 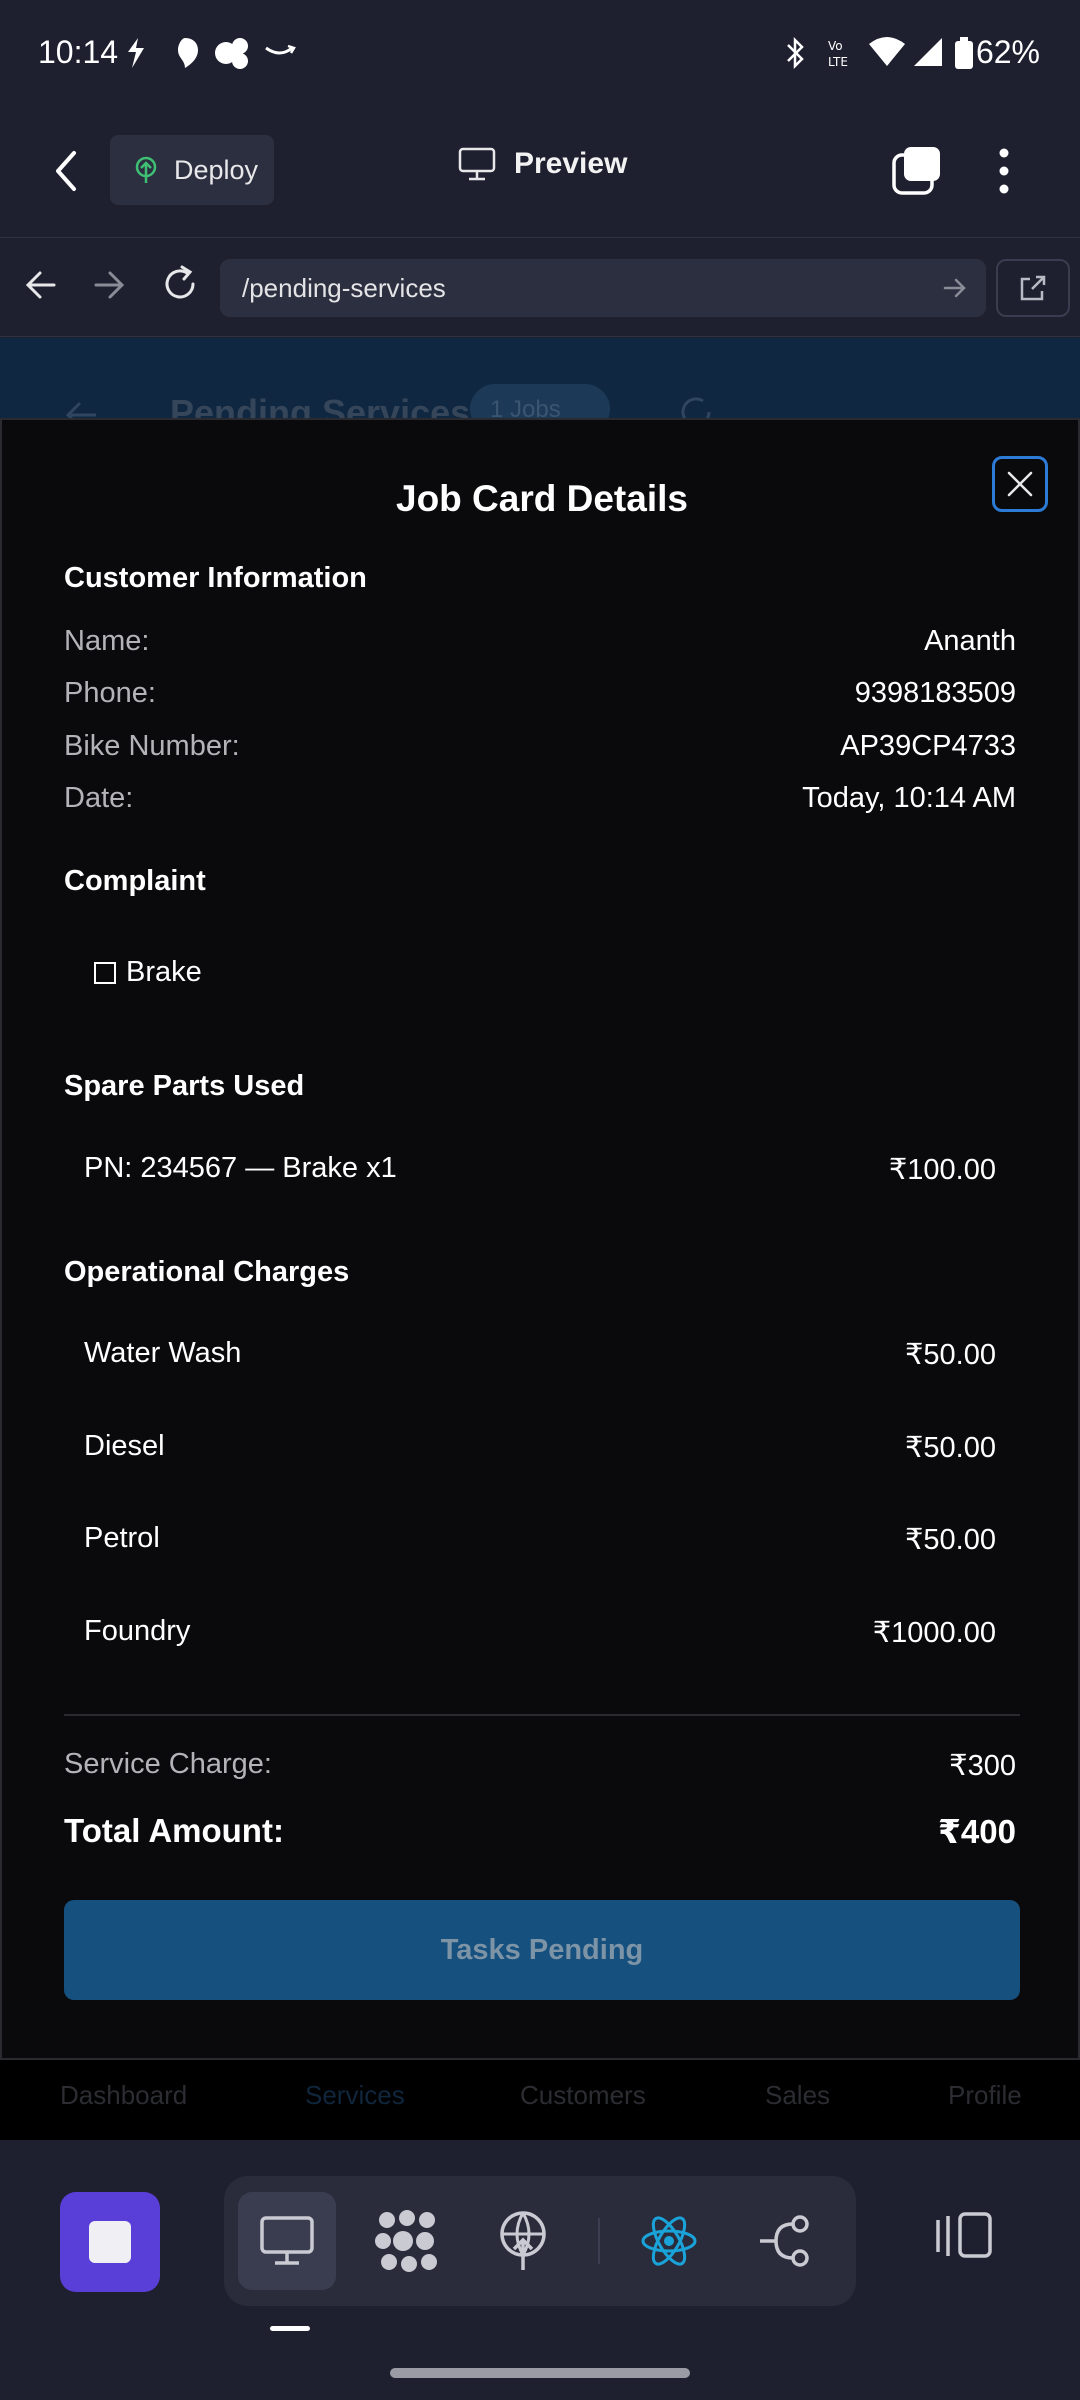 What do you see at coordinates (798, 2095) in the screenshot?
I see `underlay-nav-sales: Sales` at bounding box center [798, 2095].